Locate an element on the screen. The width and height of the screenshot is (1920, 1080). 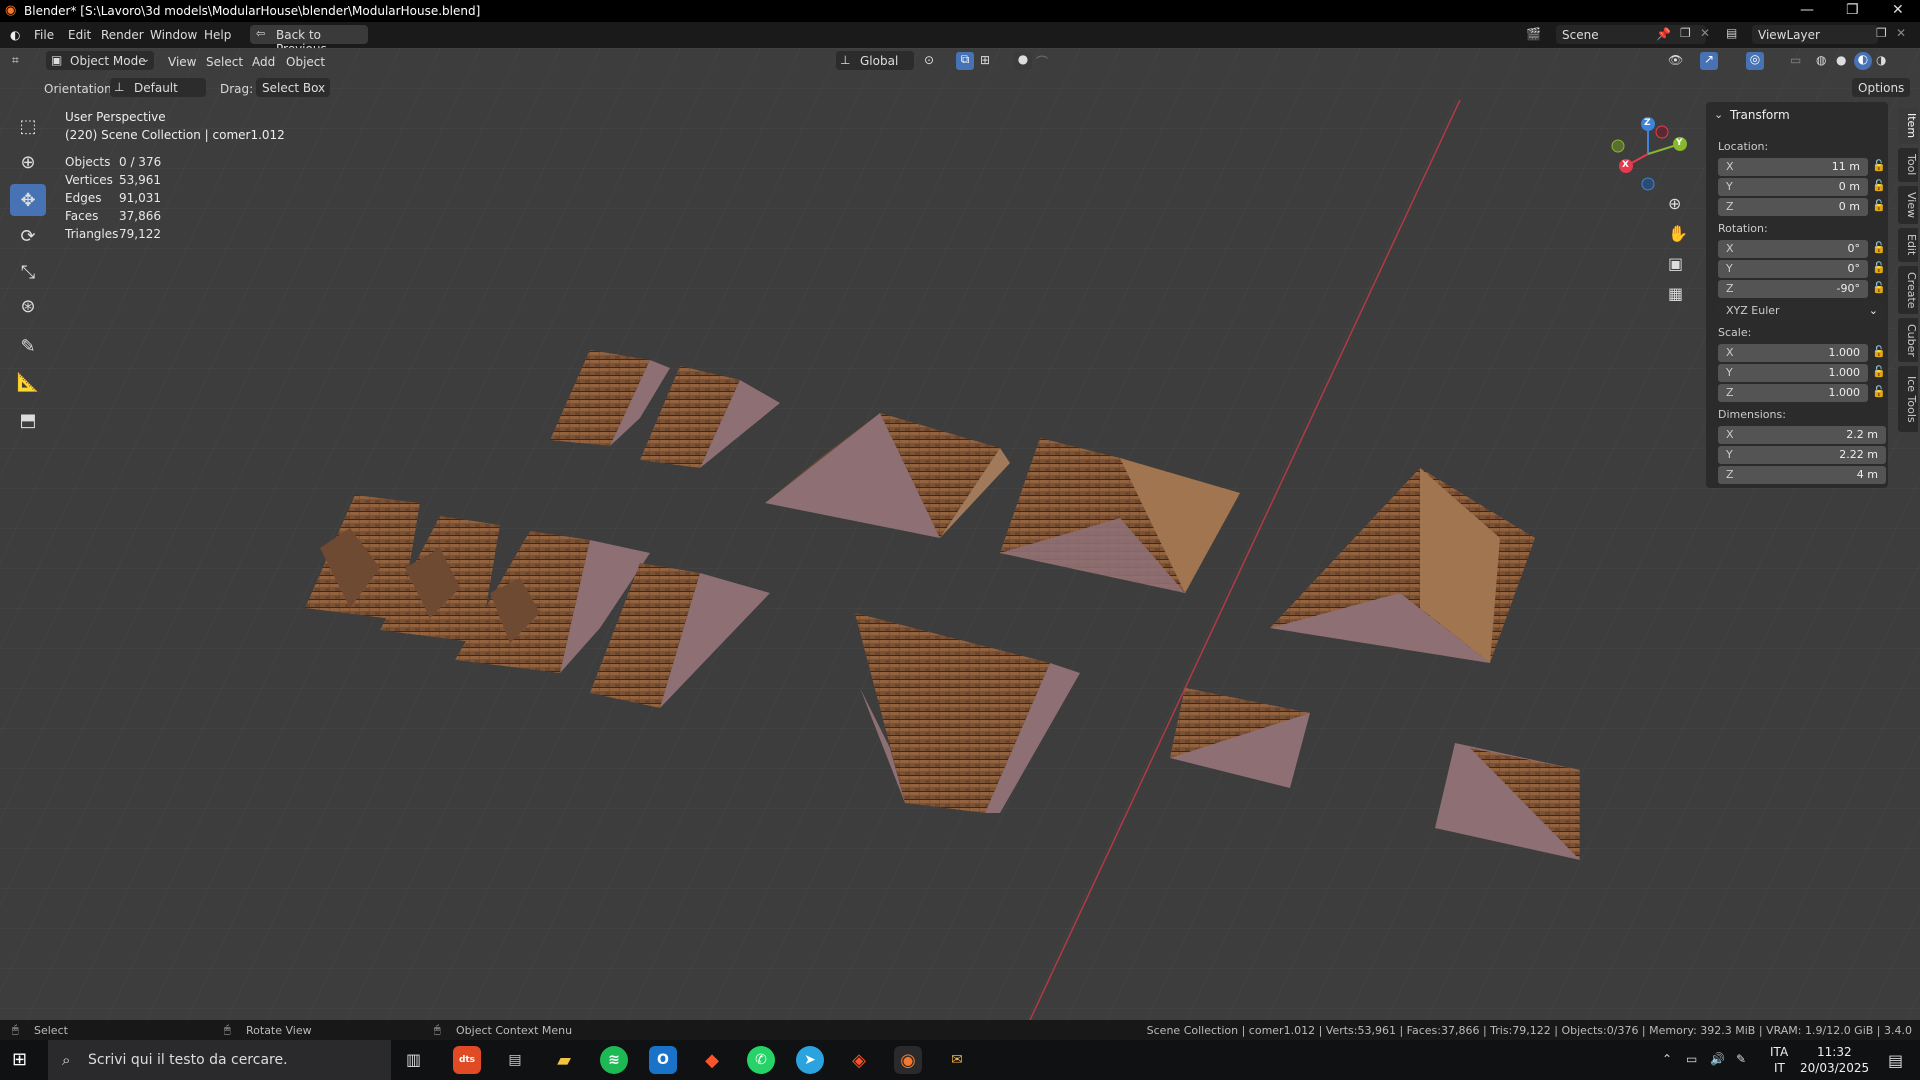
tray-chevron-icon: ⌃ is located at coordinates (1667, 1059).